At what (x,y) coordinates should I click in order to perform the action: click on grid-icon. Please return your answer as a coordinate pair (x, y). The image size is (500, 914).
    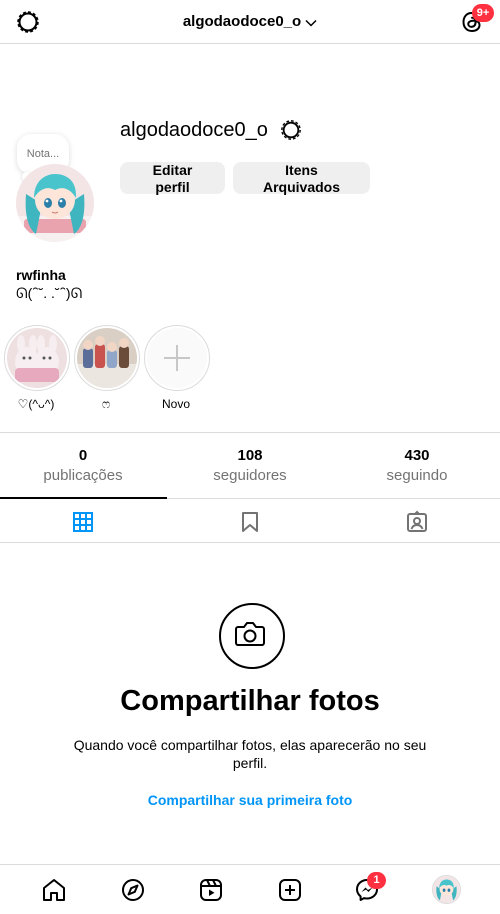
    Looking at the image, I should click on (83, 522).